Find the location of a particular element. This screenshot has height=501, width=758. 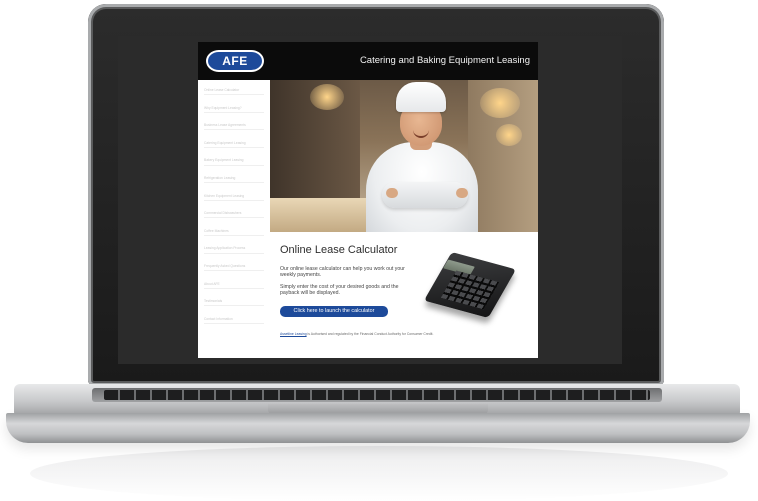

launch-calculator-button: Click here to launch the calculator is located at coordinates (334, 311).